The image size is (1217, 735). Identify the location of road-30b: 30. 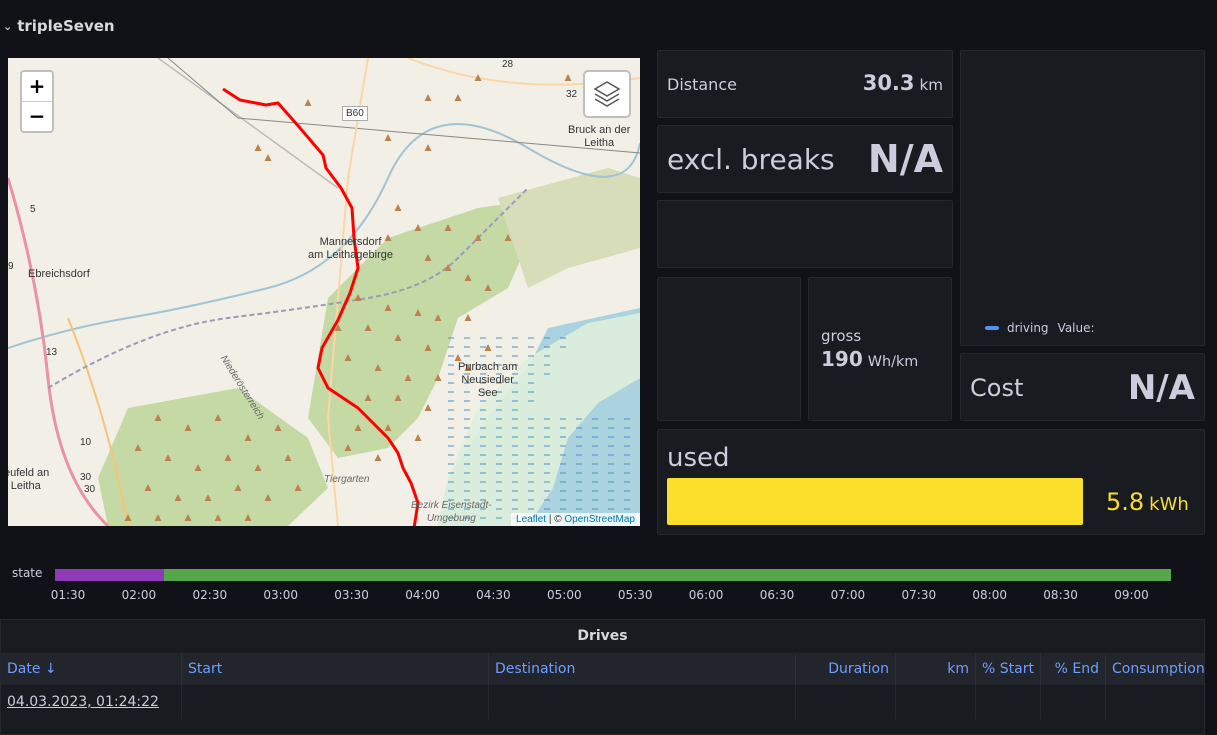
(90, 489).